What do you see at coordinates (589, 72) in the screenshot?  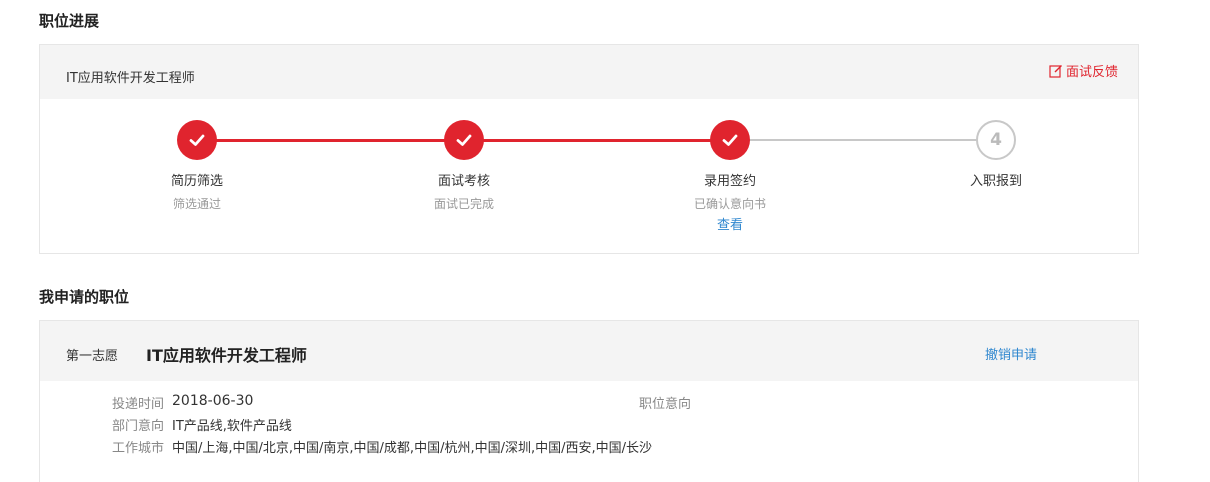 I see `progress-card-header: IT应用软件开发工程师 面试反馈` at bounding box center [589, 72].